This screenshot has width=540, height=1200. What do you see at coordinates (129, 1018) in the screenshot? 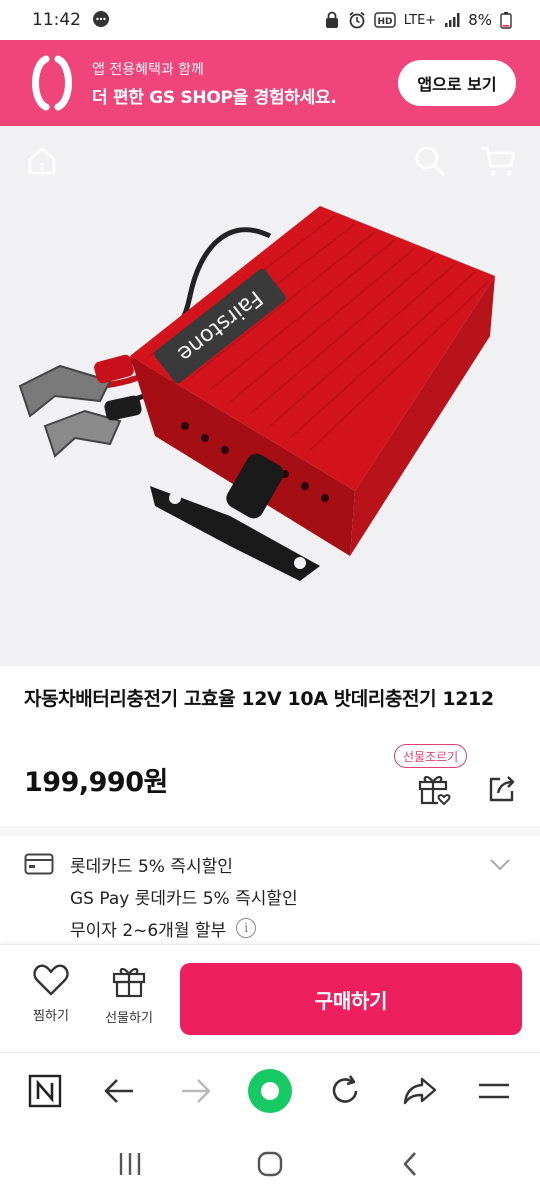
I see `gift-label: 선물하기` at bounding box center [129, 1018].